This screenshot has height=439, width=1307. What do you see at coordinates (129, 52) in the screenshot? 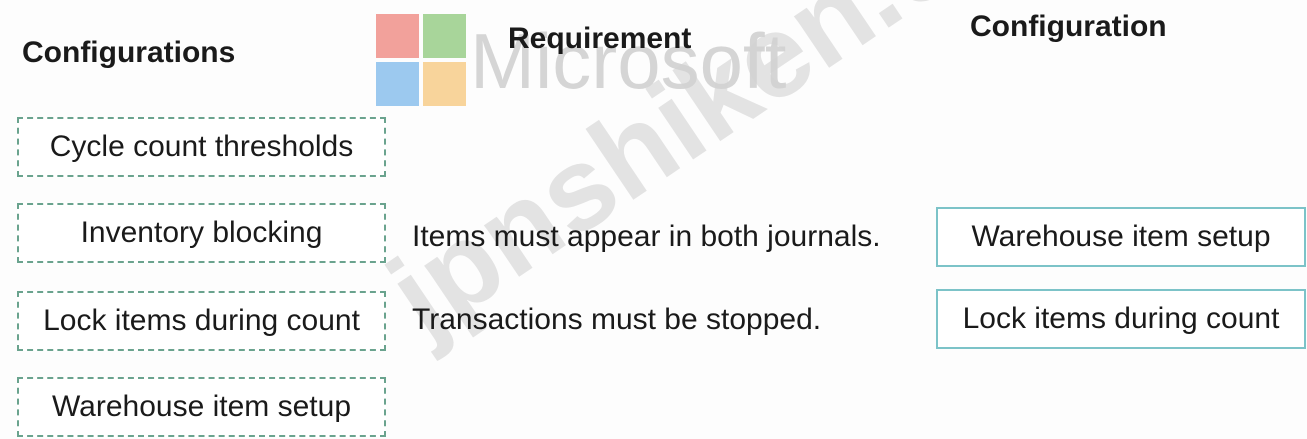
I see `configurations-heading: Configurations` at bounding box center [129, 52].